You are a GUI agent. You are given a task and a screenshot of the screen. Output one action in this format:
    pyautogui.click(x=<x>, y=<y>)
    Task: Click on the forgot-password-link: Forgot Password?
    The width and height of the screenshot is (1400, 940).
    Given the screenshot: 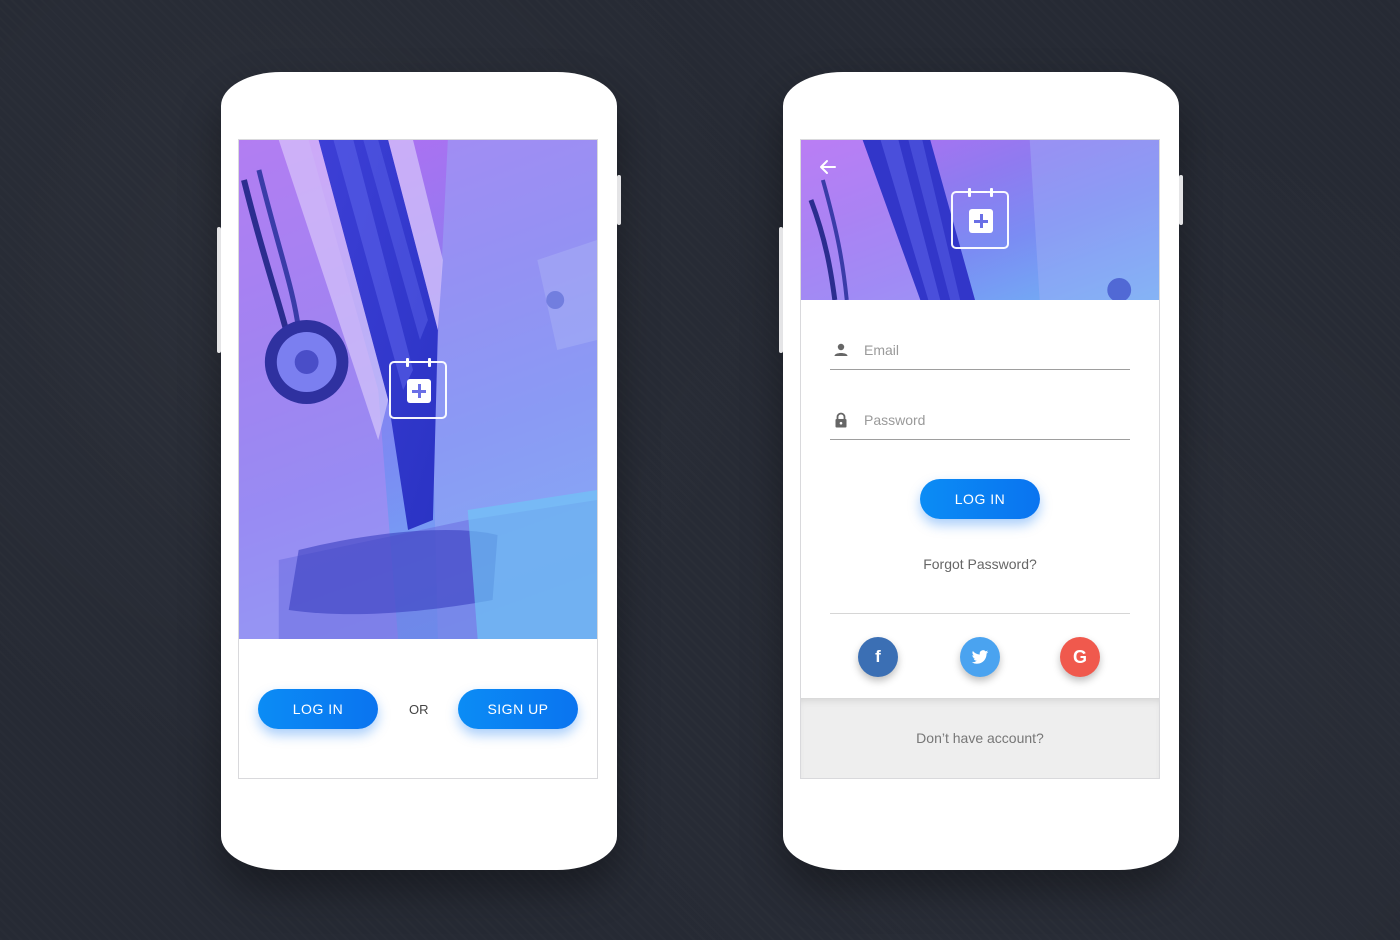 What is the action you would take?
    pyautogui.click(x=980, y=564)
    